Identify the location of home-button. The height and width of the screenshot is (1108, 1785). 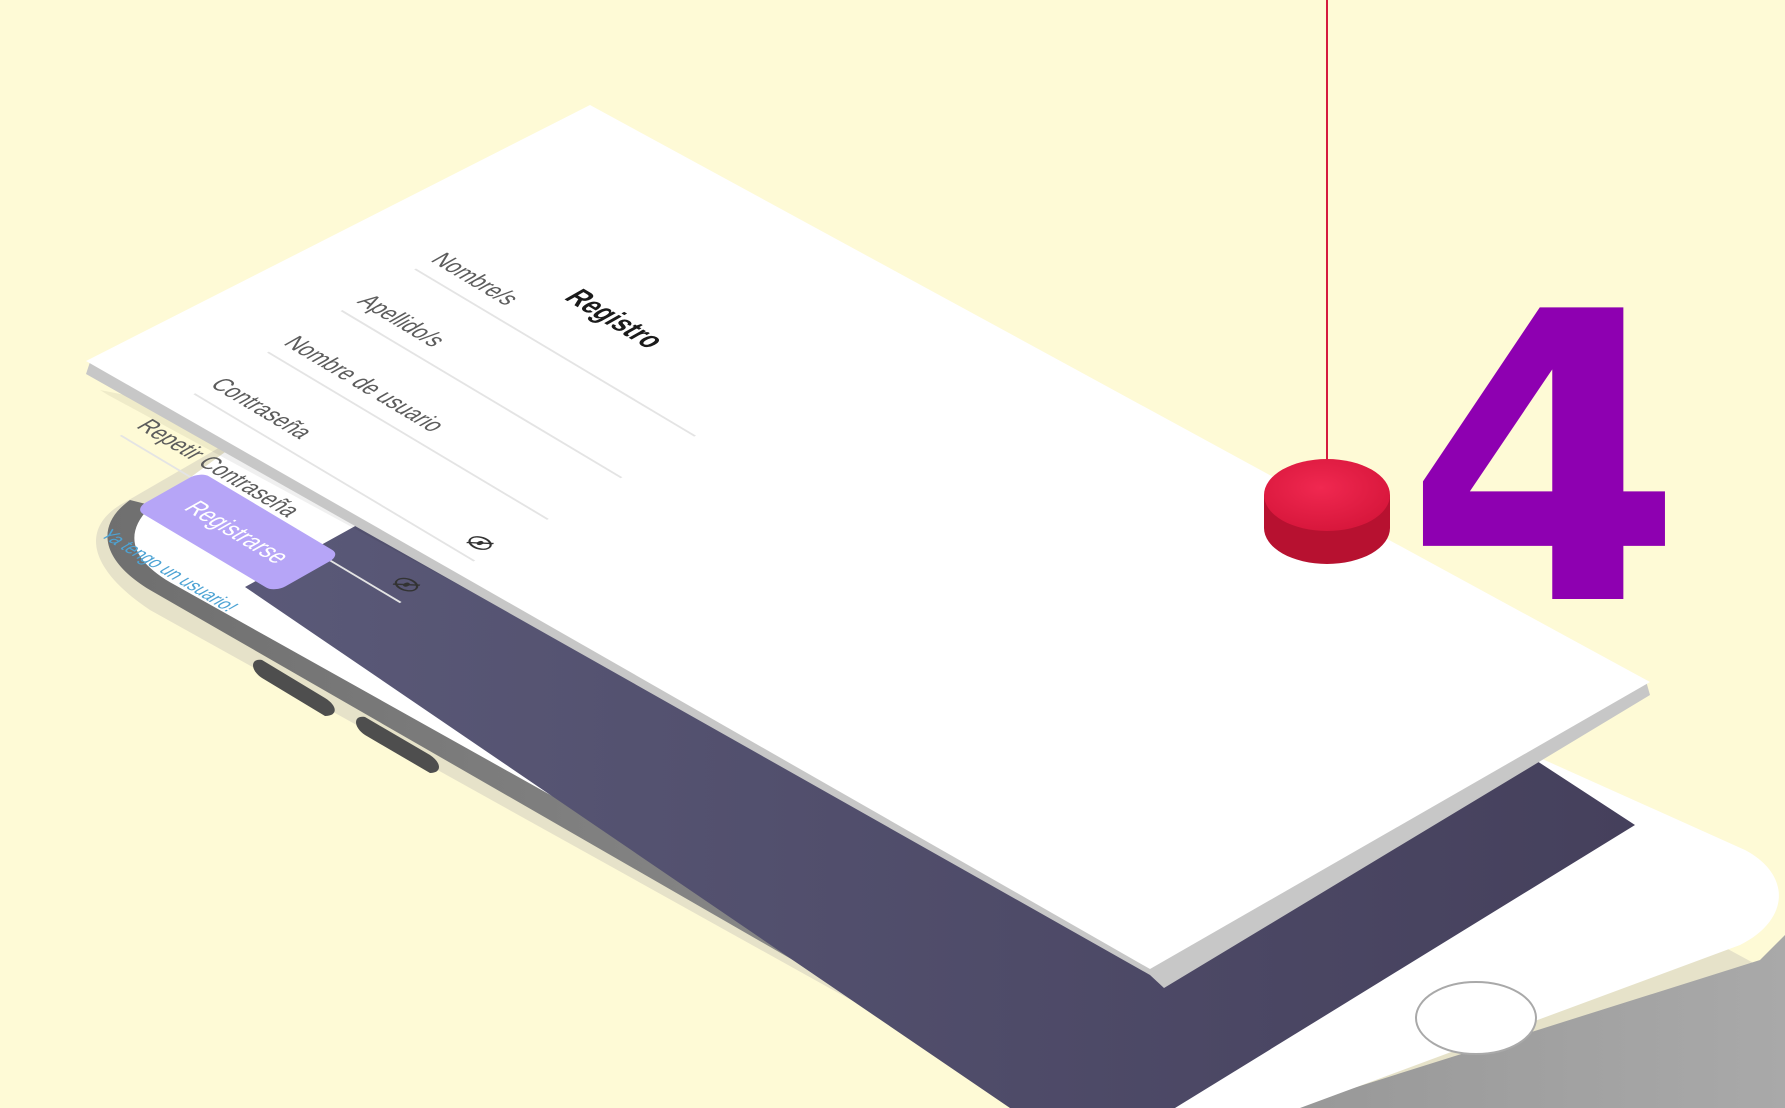
(1476, 1018).